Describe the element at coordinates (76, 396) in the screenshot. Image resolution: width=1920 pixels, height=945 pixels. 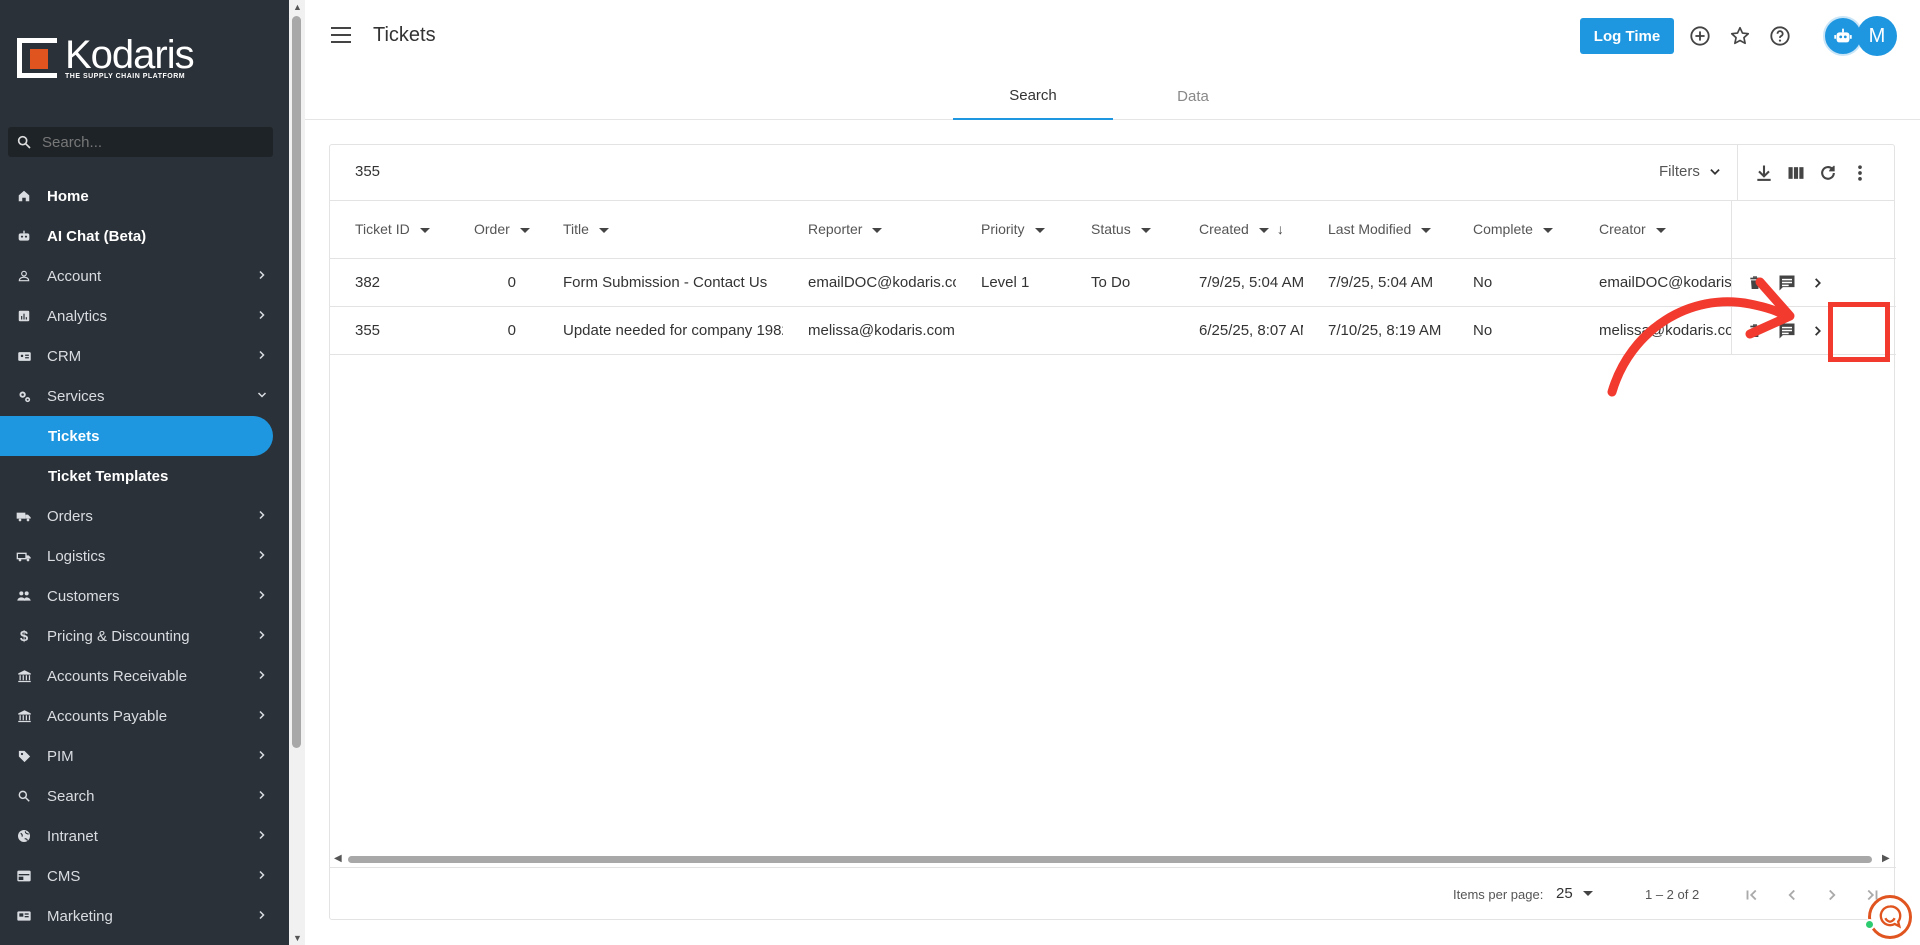
I see `sidebar-item-label: Services` at that location.